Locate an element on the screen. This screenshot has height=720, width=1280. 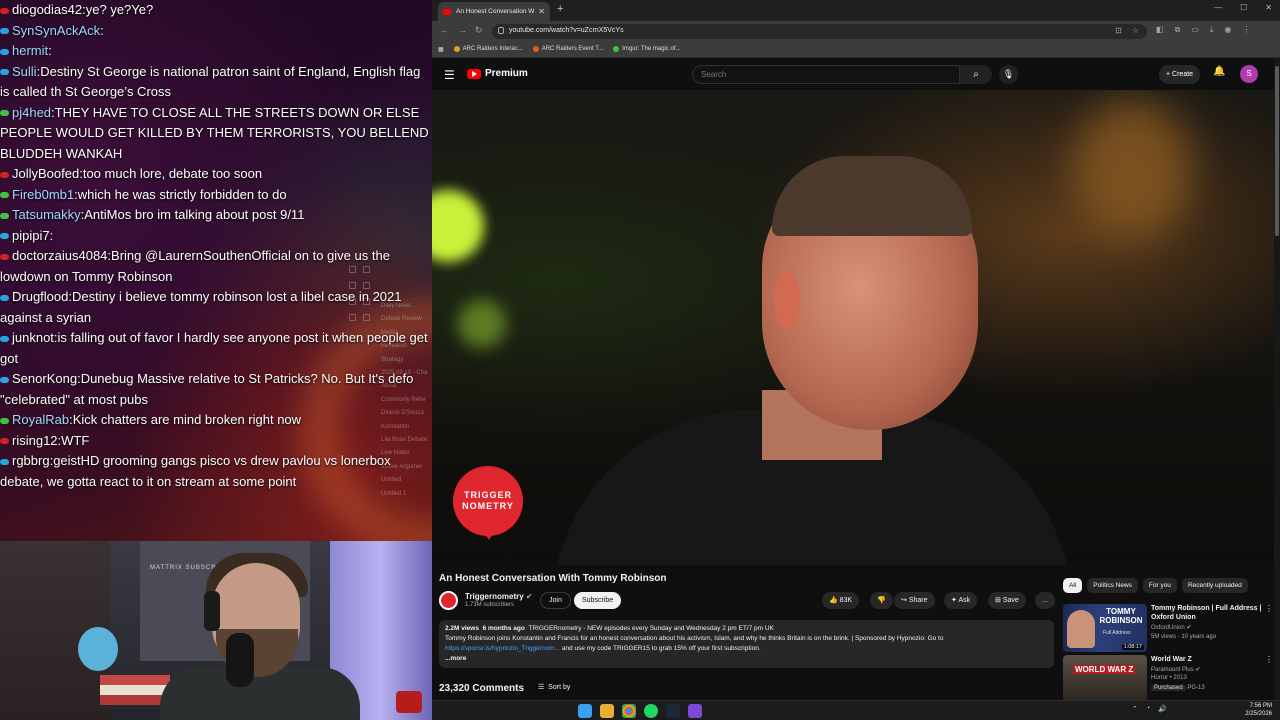
spotify-icon is located at coordinates (651, 711).